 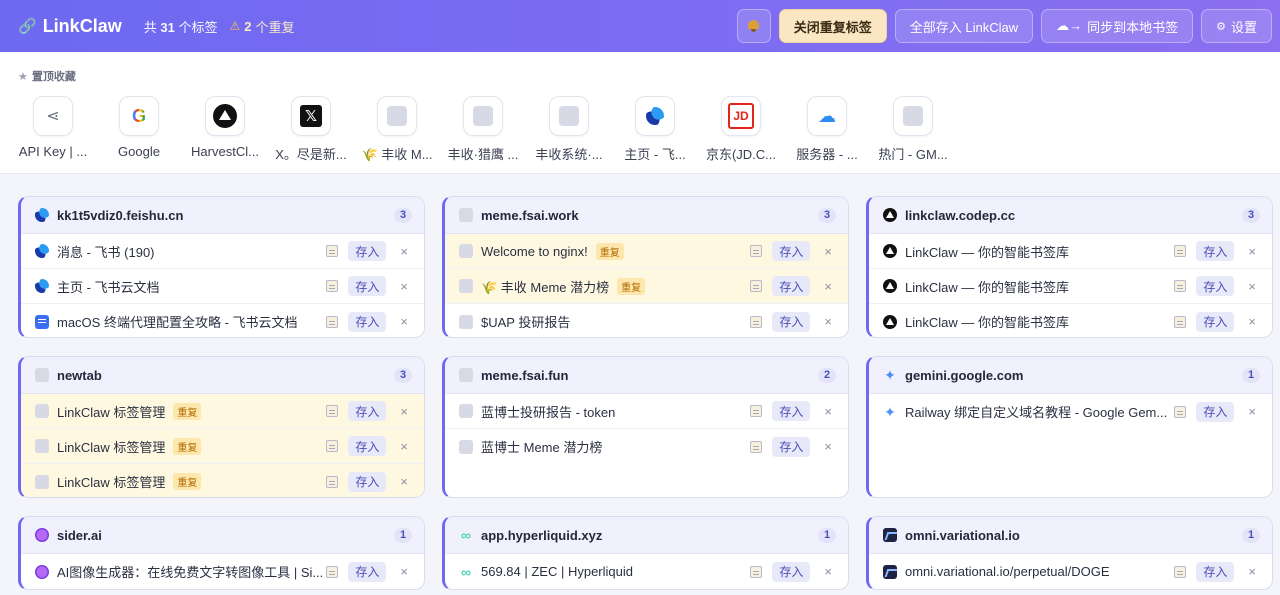 I want to click on sync-bookmarks-button: ☁→ 同步到本地书签, so click(x=1117, y=26).